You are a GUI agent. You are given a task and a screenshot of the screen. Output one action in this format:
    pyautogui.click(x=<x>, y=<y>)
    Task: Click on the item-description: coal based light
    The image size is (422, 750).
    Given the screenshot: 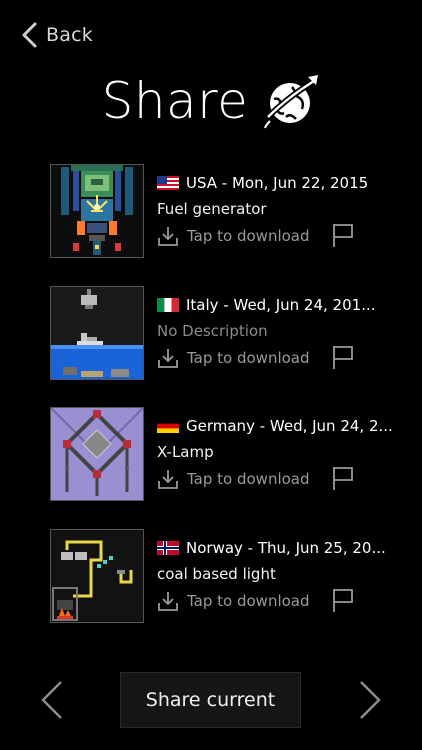 What is the action you would take?
    pyautogui.click(x=216, y=573)
    